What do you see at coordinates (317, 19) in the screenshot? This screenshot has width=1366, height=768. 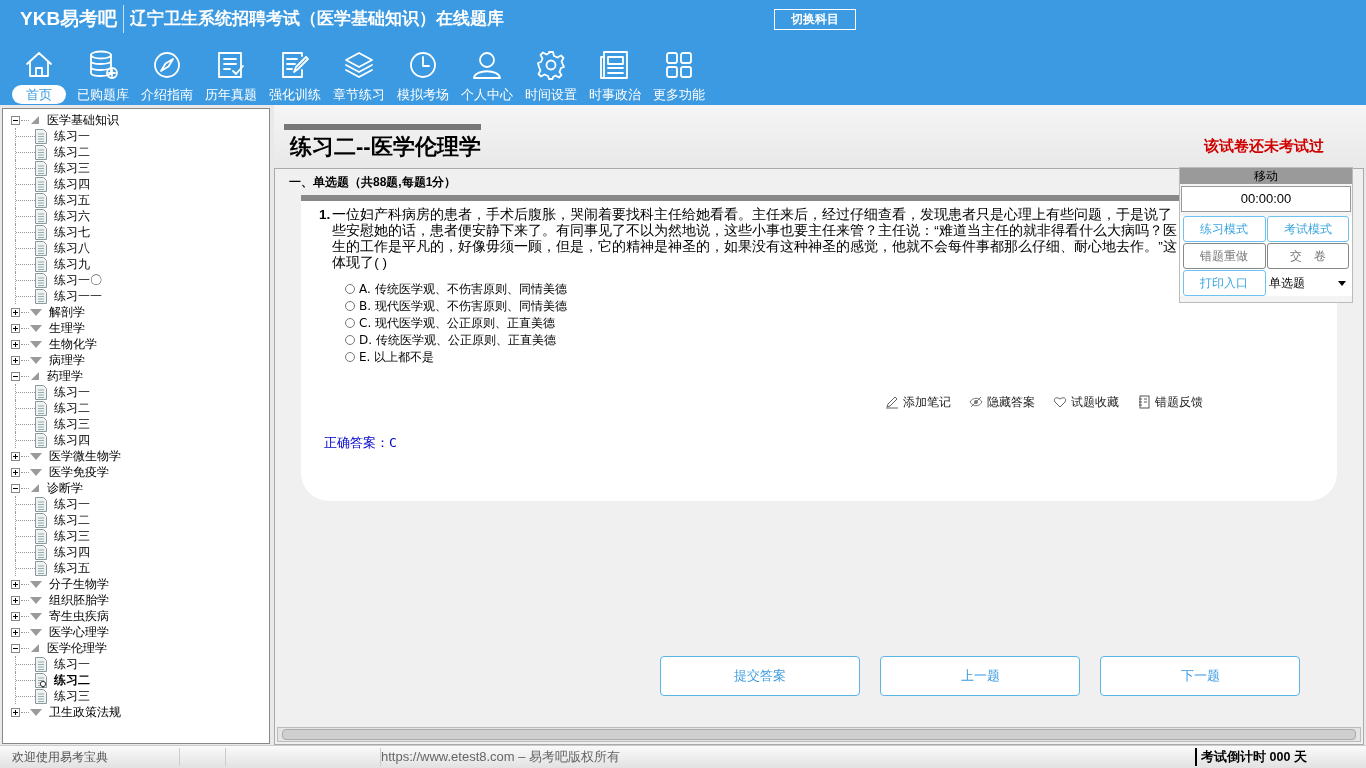 I see `app-title: 辽宁卫生系统招聘考试（医学基础知识）在线题库` at bounding box center [317, 19].